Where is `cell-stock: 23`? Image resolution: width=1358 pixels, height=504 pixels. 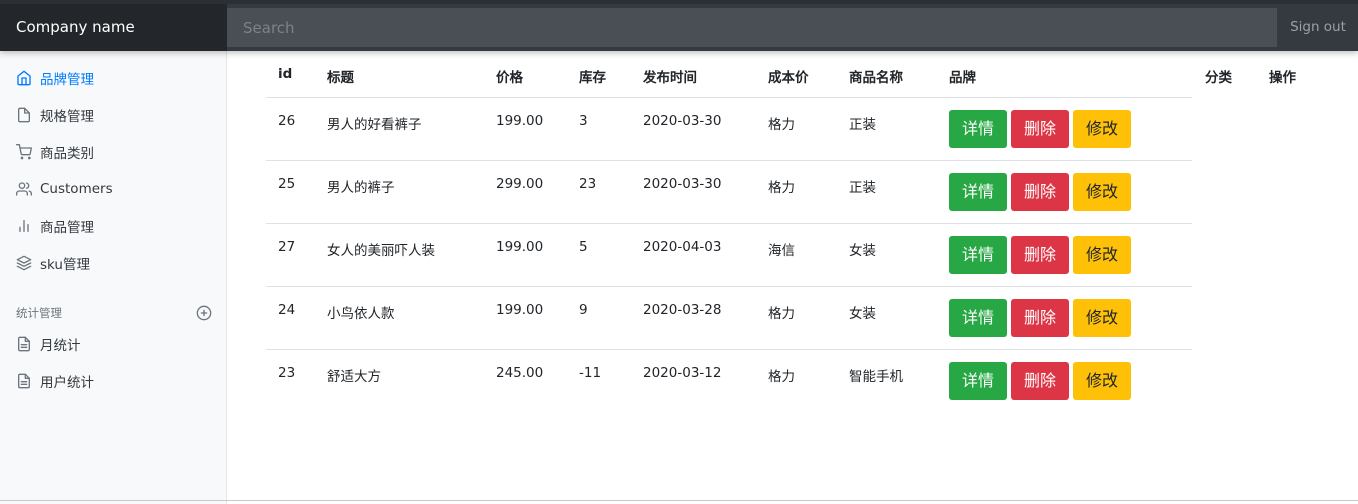 cell-stock: 23 is located at coordinates (588, 184).